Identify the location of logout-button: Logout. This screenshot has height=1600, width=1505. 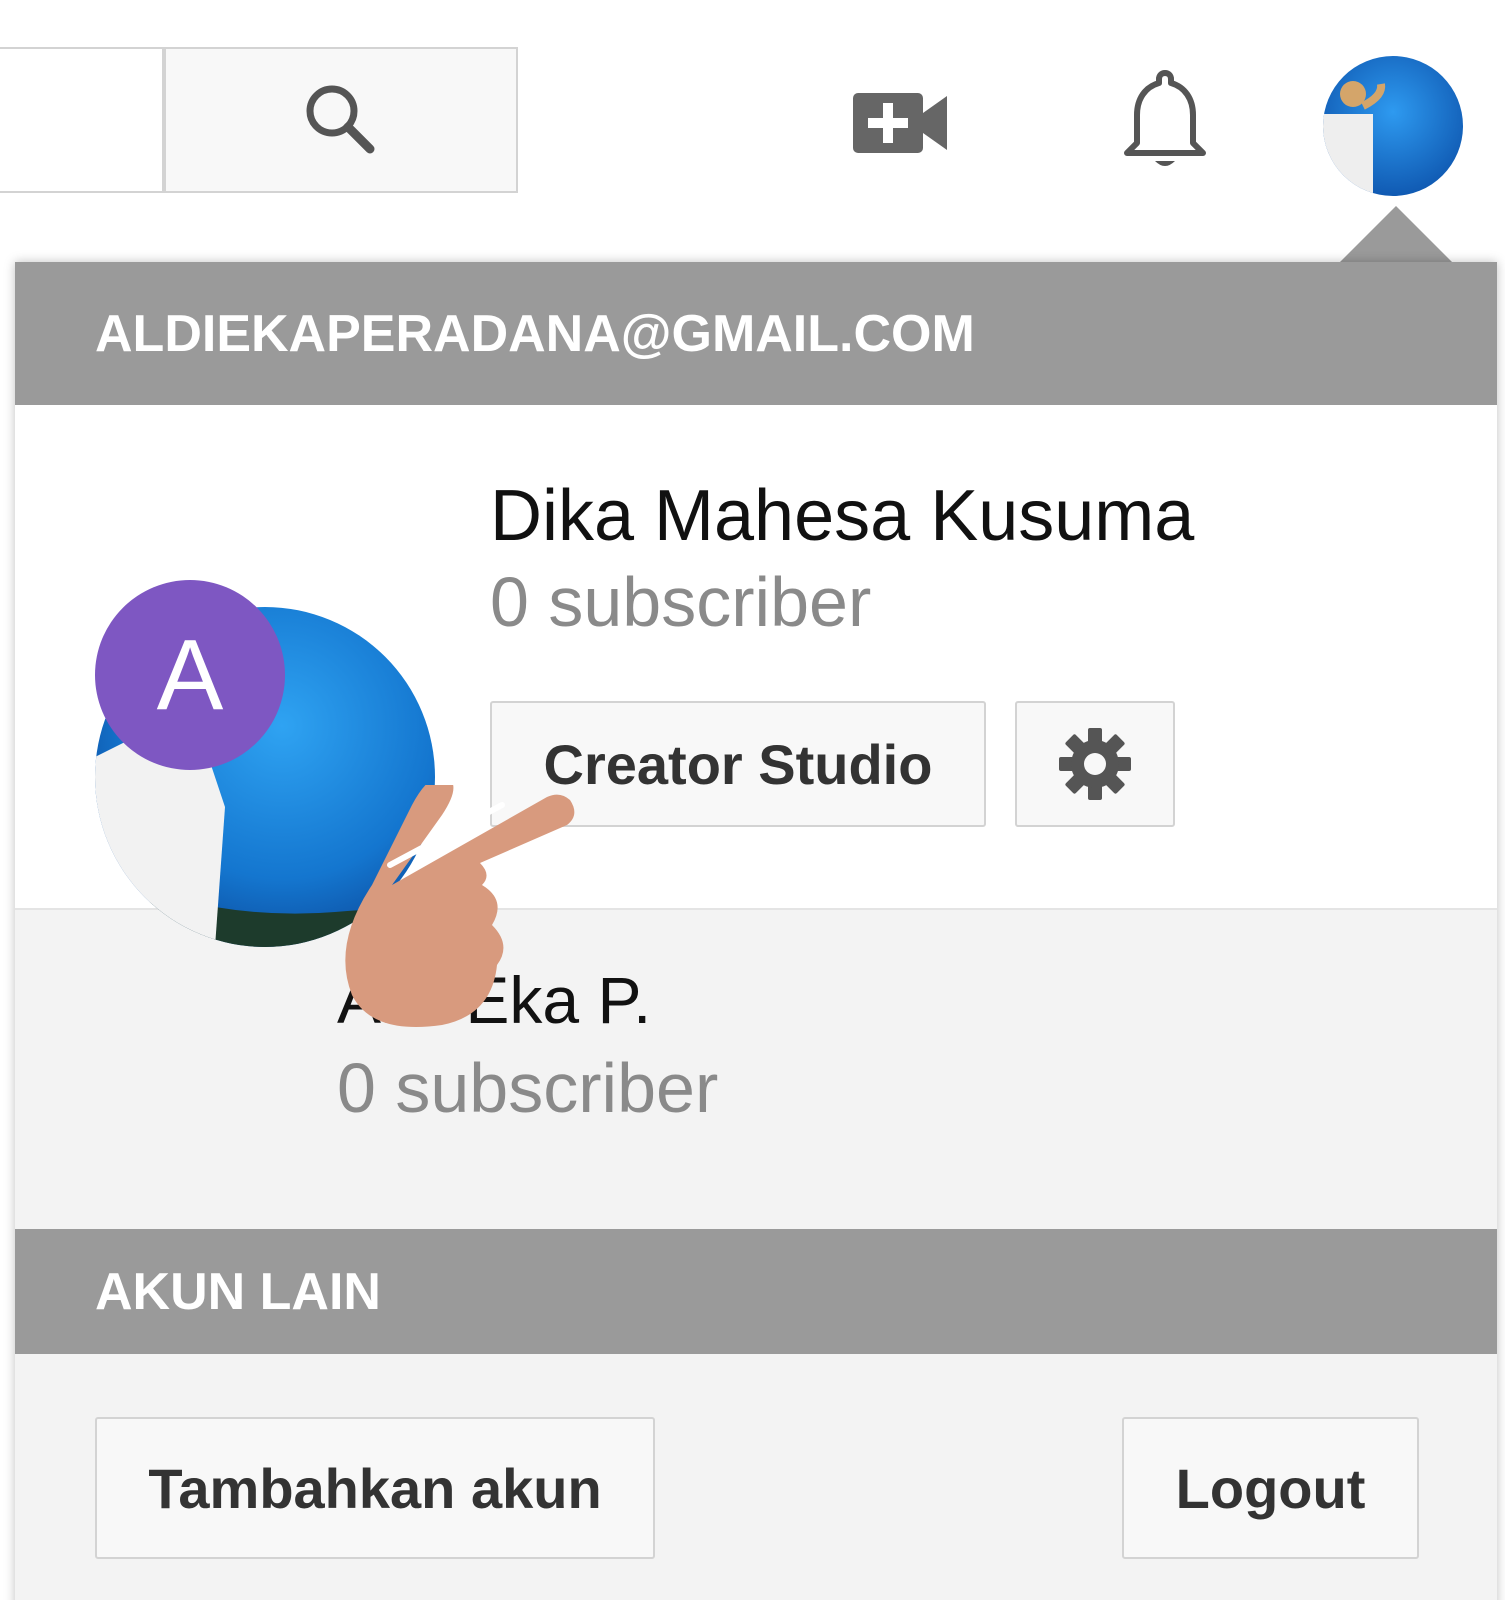
(1270, 1488).